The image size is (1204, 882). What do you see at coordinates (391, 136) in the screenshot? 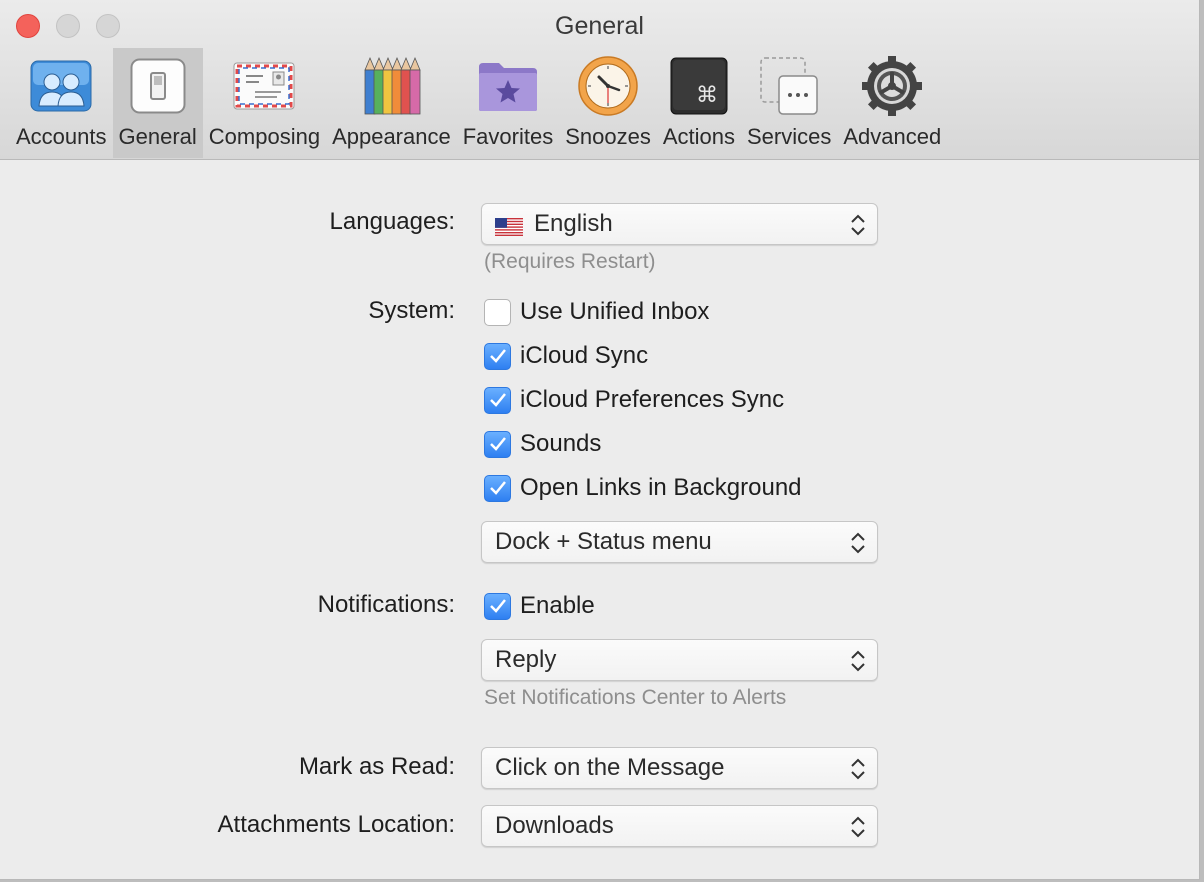
I see `tab-label: Appearance` at bounding box center [391, 136].